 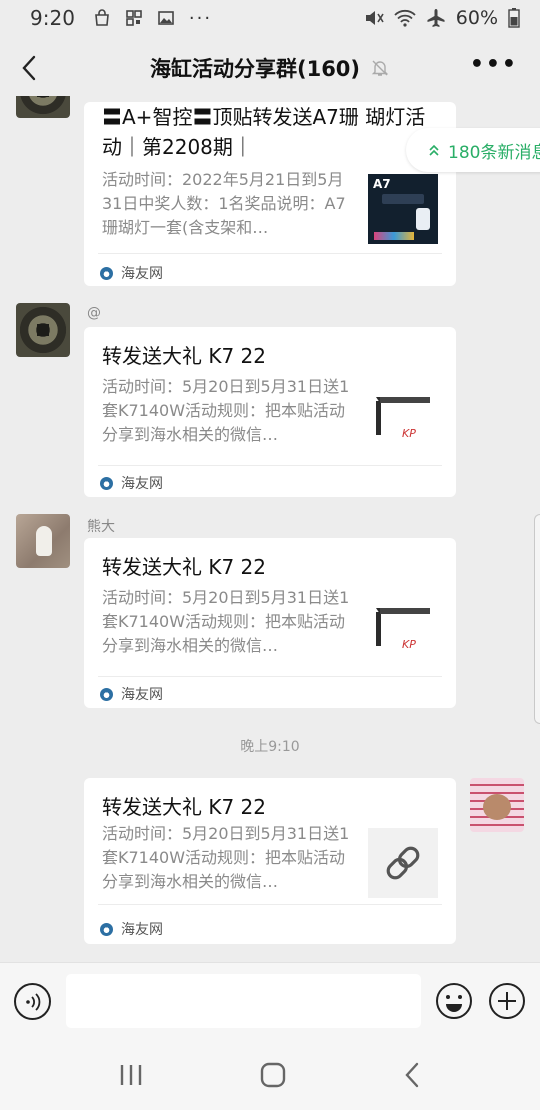 I want to click on wifi-icon, so click(x=405, y=18).